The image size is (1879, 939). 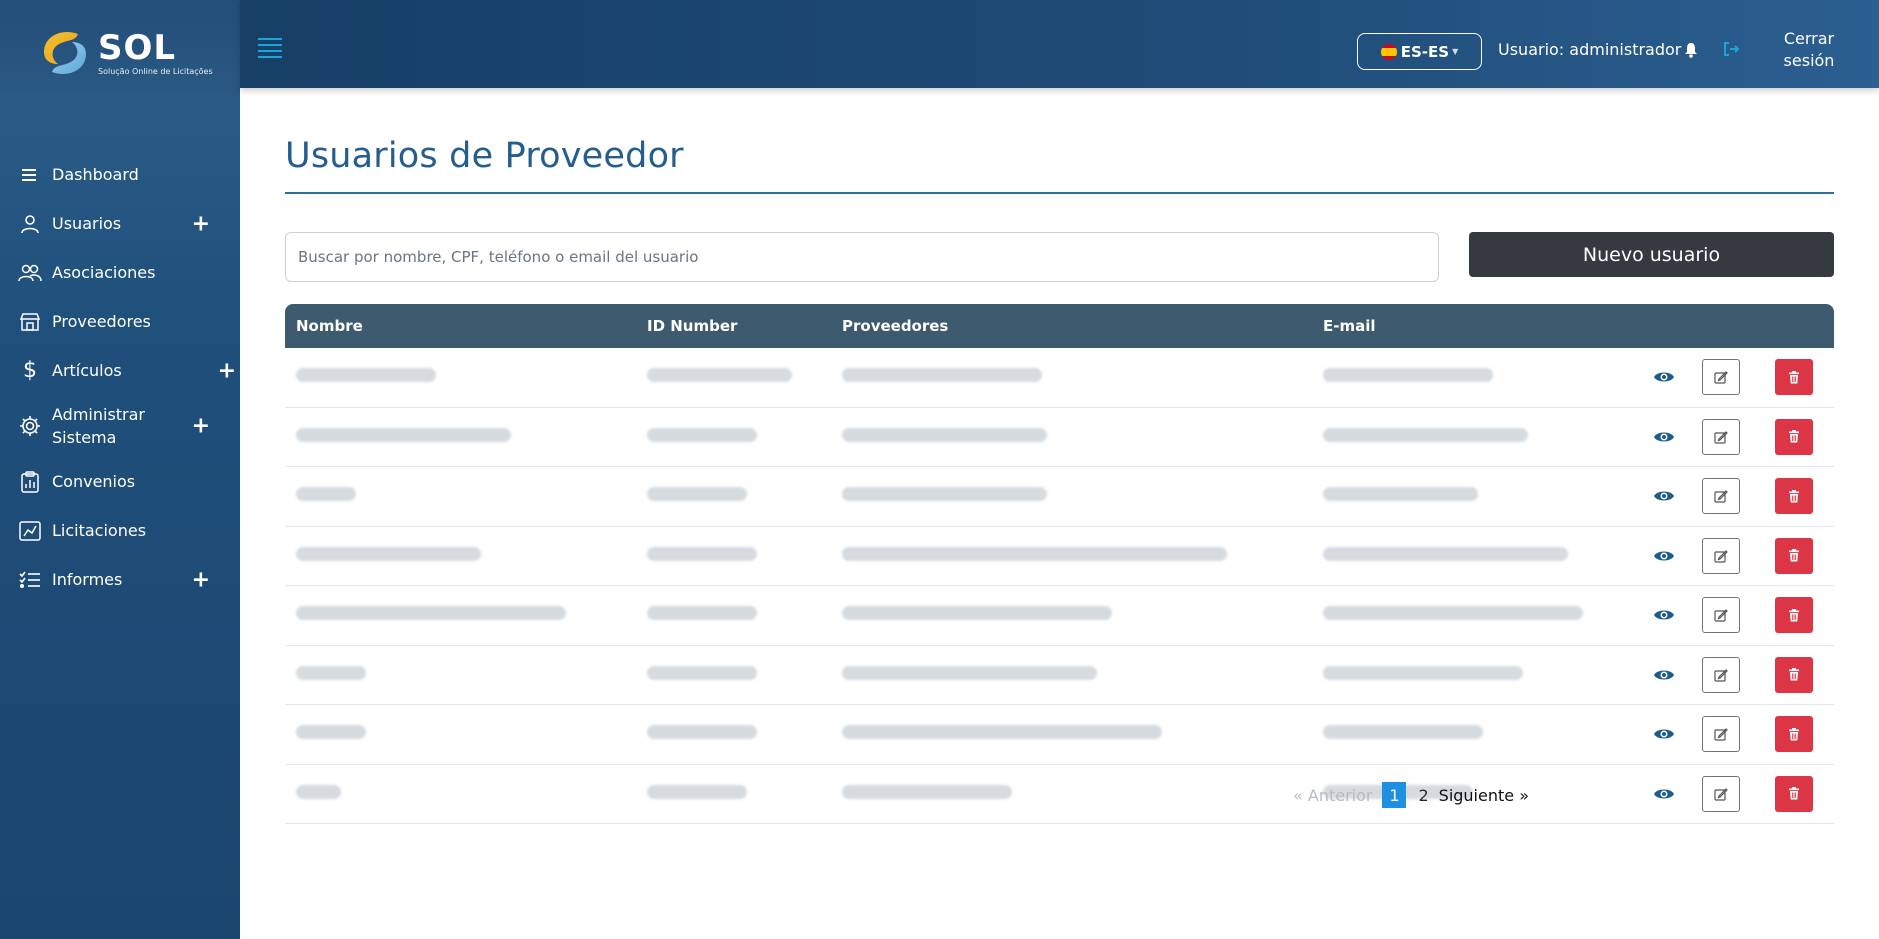 I want to click on column-header-proveedores: Proveedores, so click(x=895, y=326).